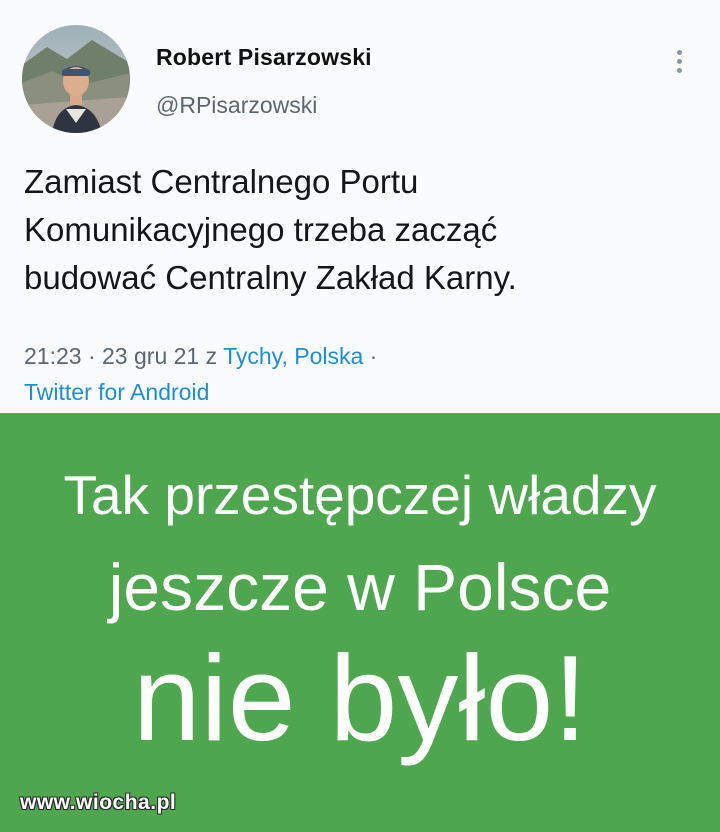  What do you see at coordinates (261, 229) in the screenshot?
I see `tweet-text-line: Komunikacyjnego trzeba zacząć` at bounding box center [261, 229].